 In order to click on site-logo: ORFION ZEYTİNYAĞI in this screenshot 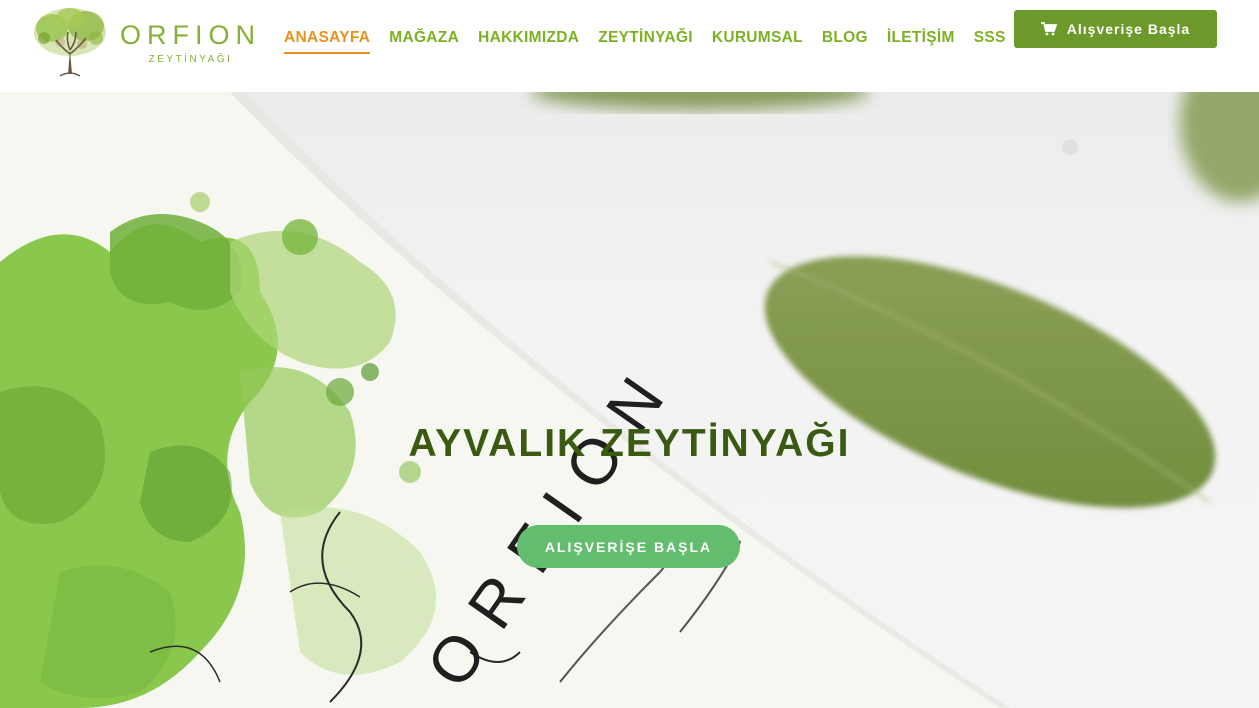, I will do `click(145, 41)`.